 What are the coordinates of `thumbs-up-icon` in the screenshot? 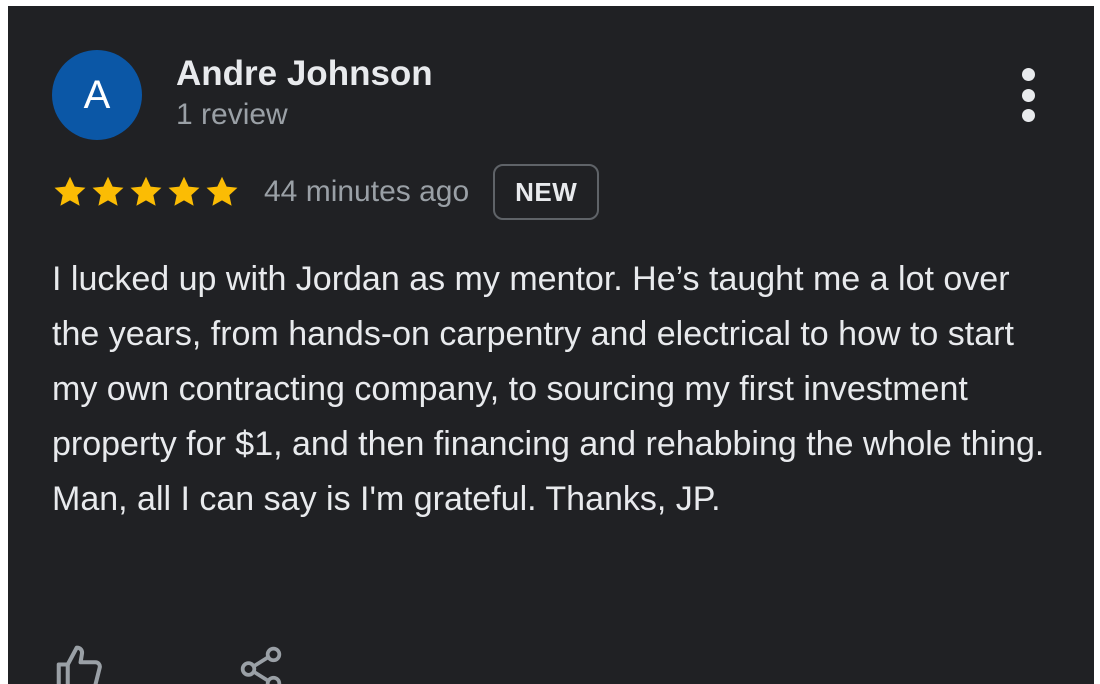 It's located at (79, 664).